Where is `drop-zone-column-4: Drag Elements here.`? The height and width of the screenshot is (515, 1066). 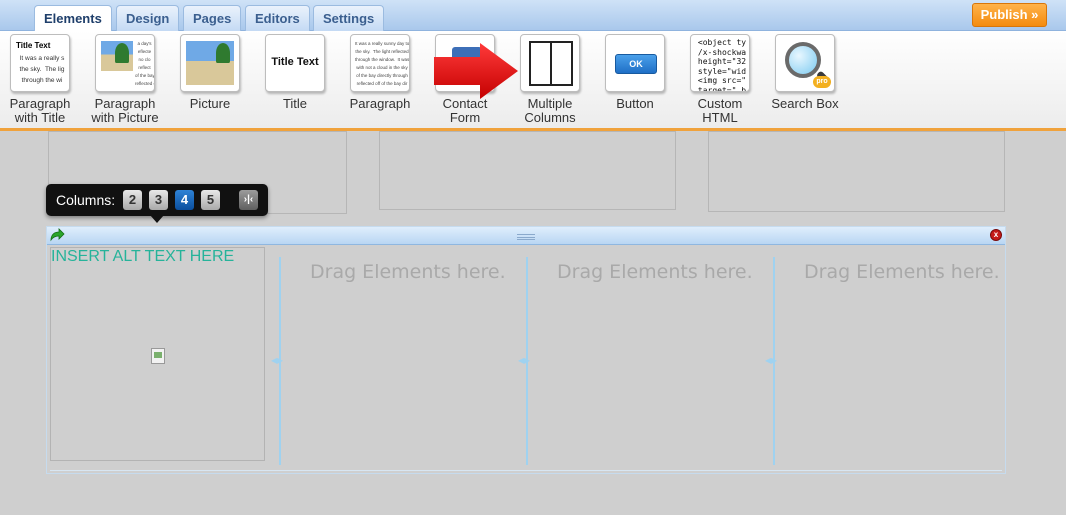 drop-zone-column-4: Drag Elements here. is located at coordinates (902, 272).